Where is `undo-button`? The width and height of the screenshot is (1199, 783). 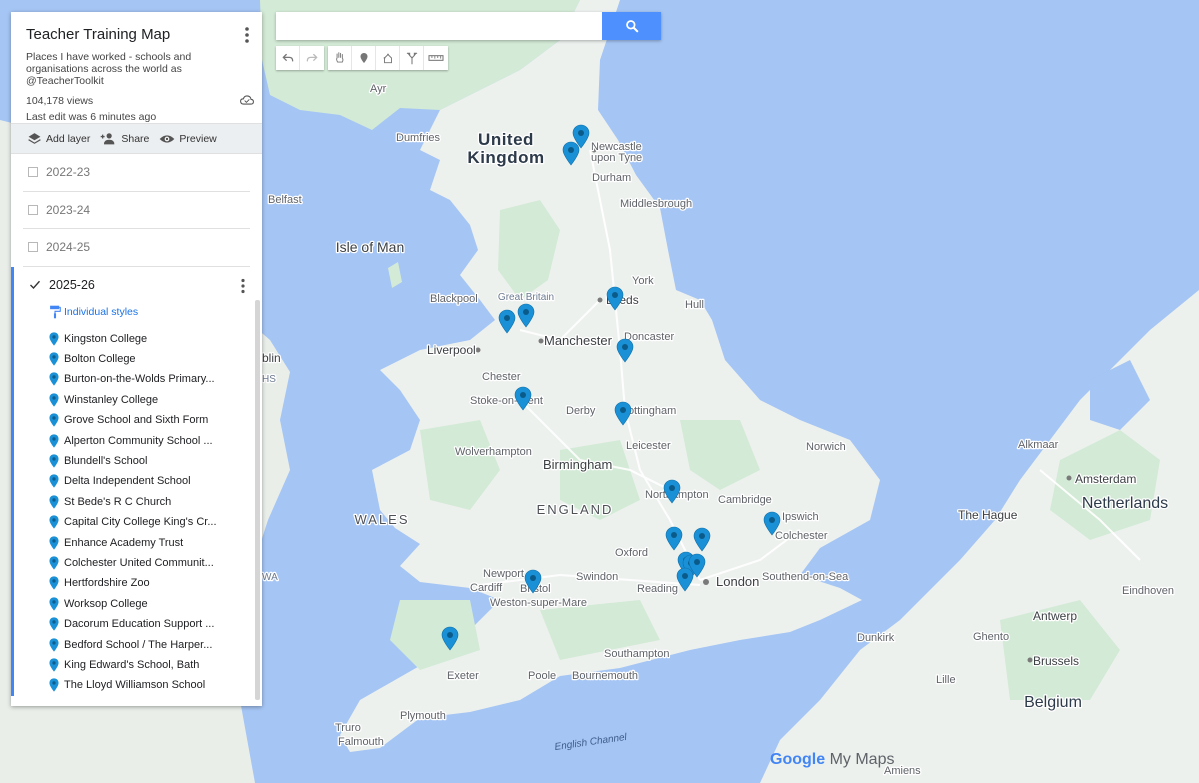
undo-button is located at coordinates (288, 58).